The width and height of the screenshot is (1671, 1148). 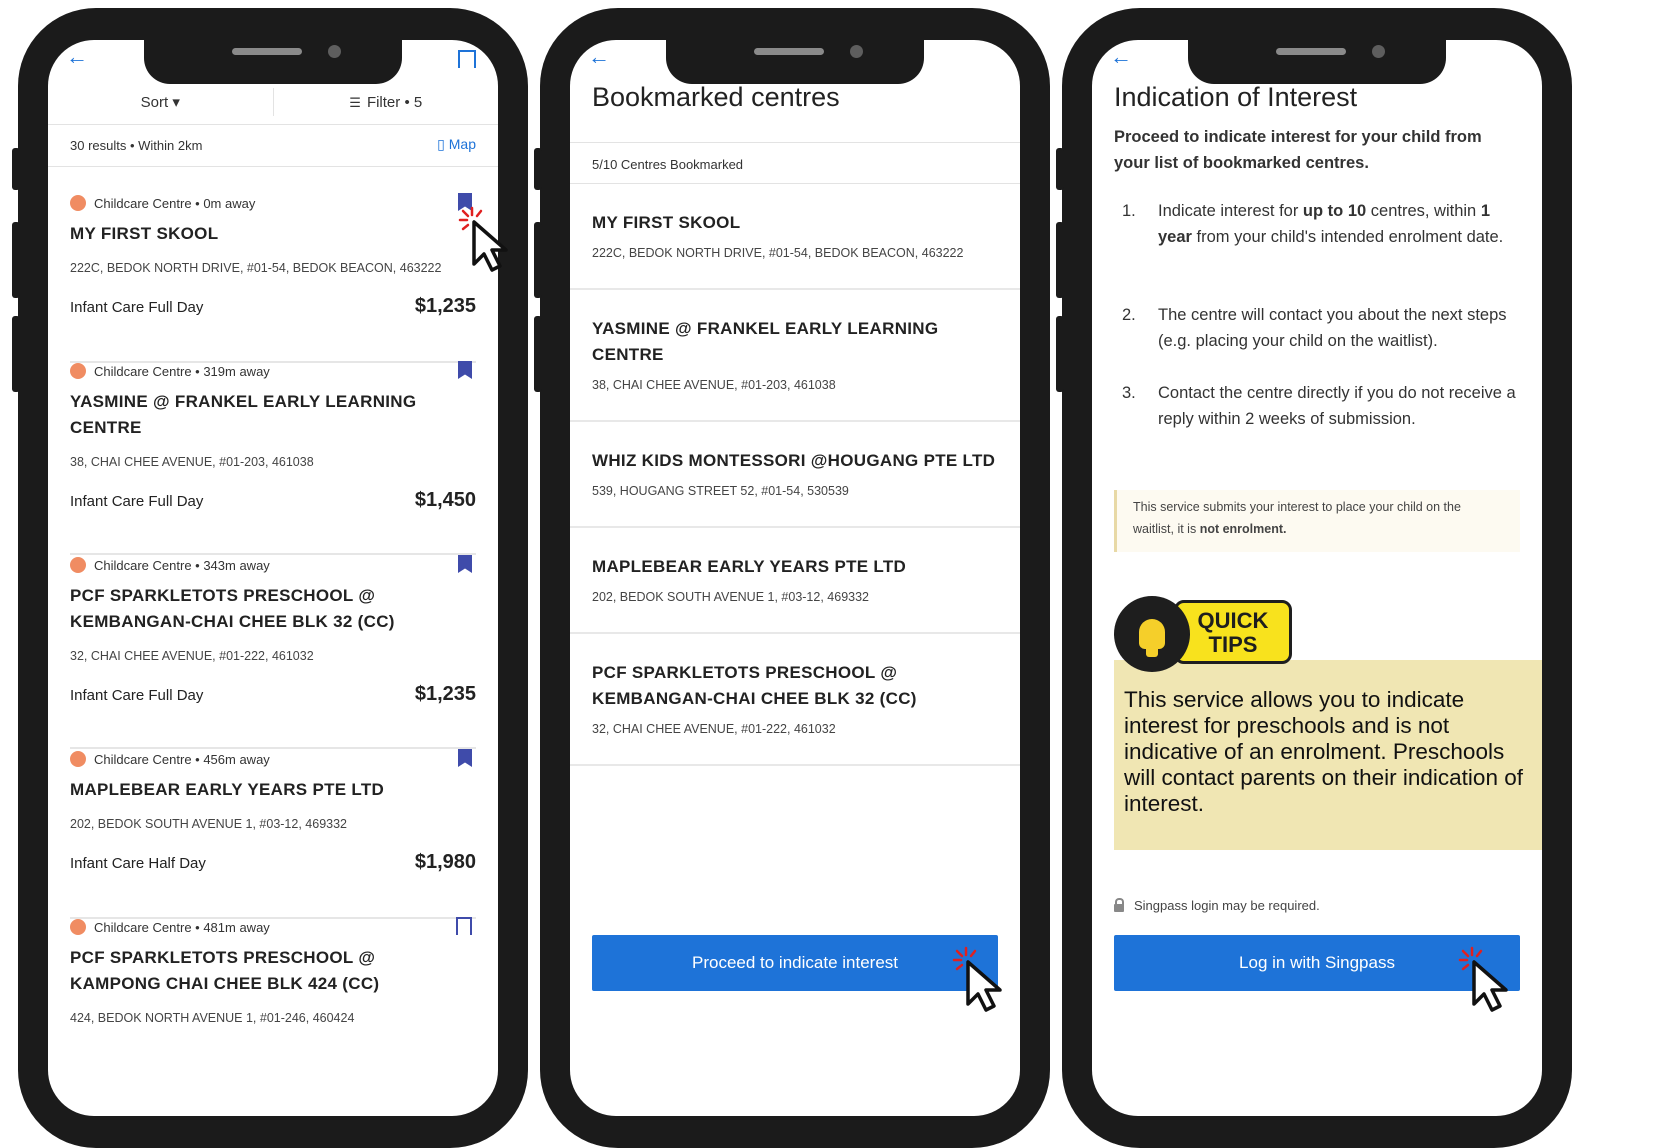 I want to click on proceed-button: Proceed to indicate interest, so click(x=795, y=963).